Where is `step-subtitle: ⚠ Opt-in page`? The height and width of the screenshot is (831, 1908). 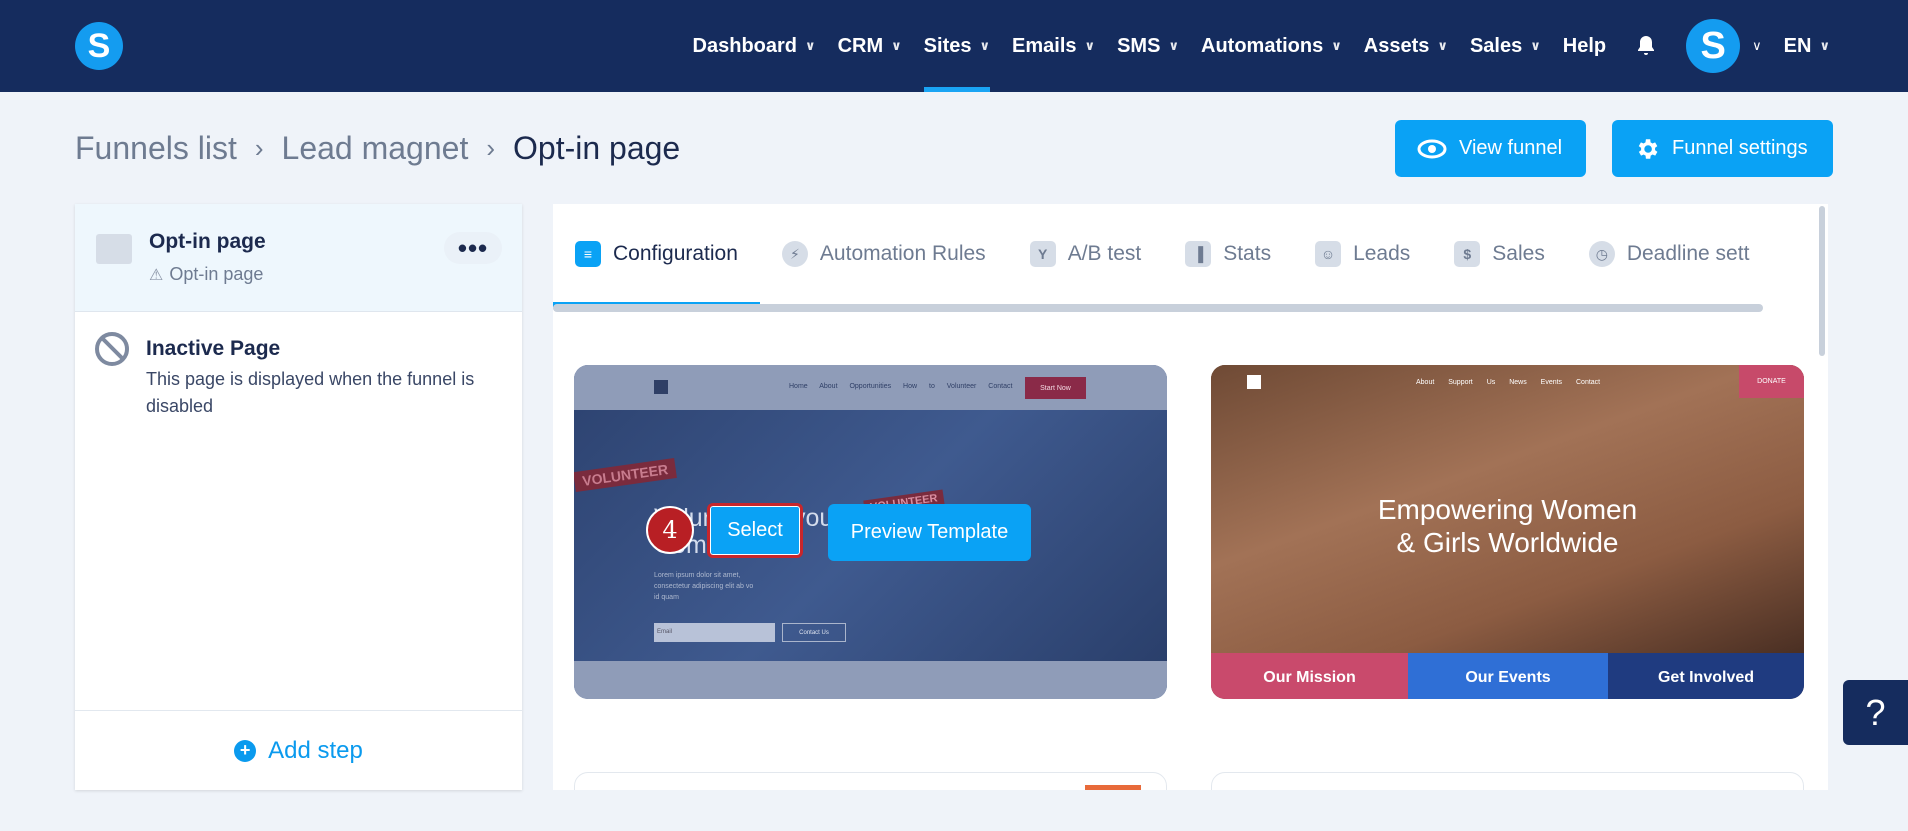
step-subtitle: ⚠ Opt-in page is located at coordinates (206, 274).